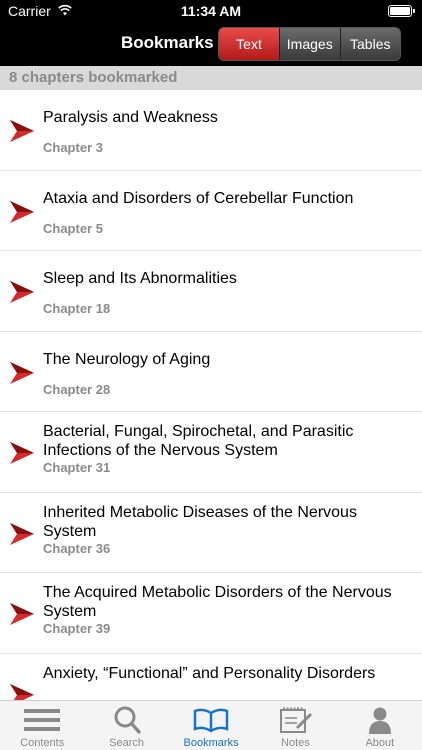  I want to click on bookmark-row: Sleep and Its Abnormalities Chapter 18, so click(211, 291).